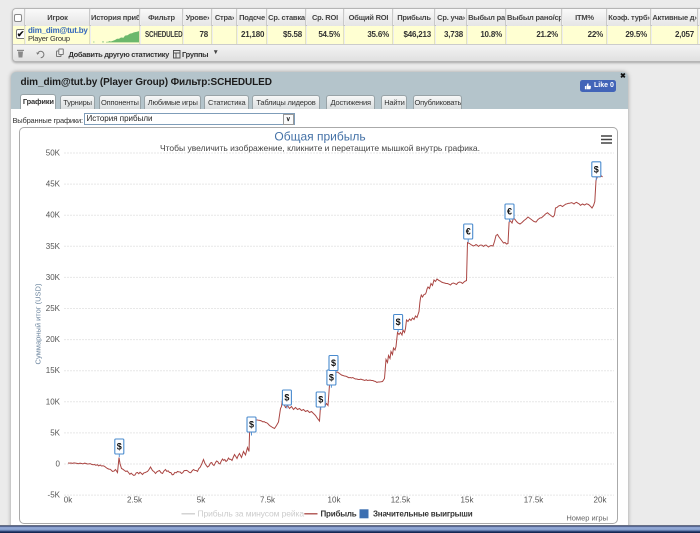 The width and height of the screenshot is (700, 533). What do you see at coordinates (57, 463) in the screenshot?
I see `svg-text: 0` at bounding box center [57, 463].